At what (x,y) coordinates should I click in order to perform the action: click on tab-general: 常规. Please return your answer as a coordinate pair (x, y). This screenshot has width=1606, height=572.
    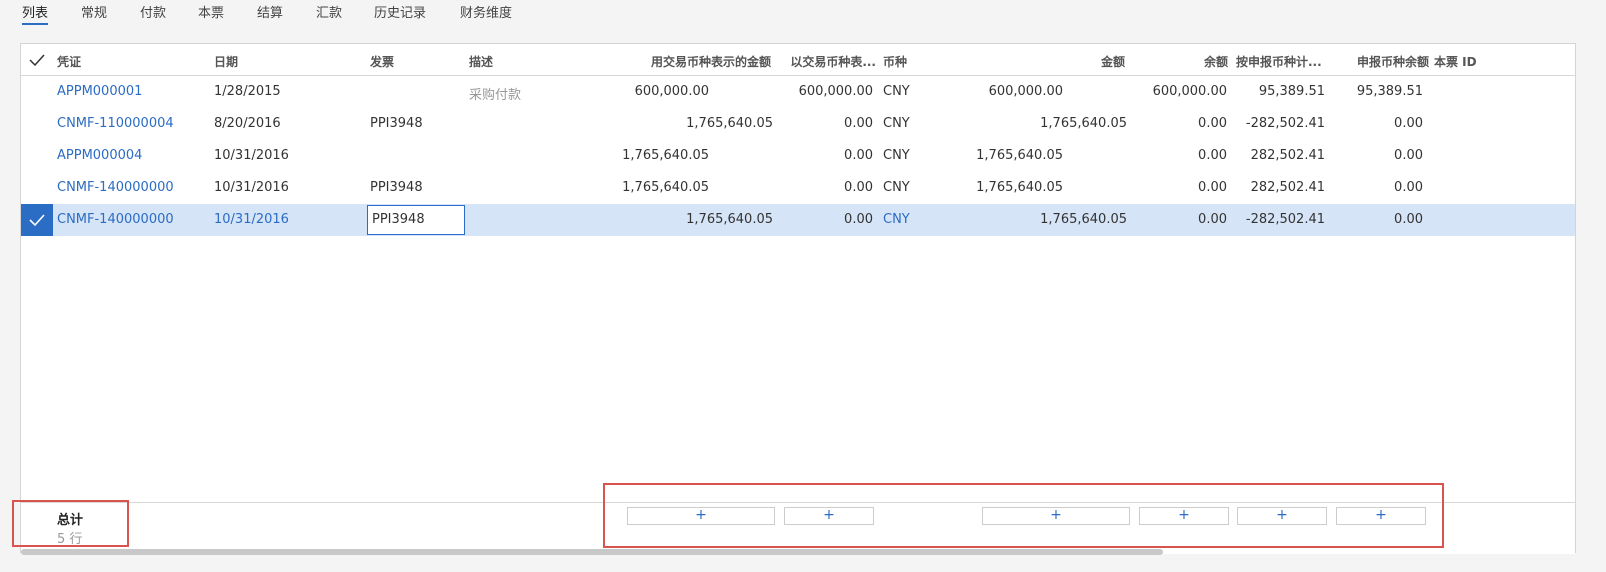
    Looking at the image, I should click on (94, 11).